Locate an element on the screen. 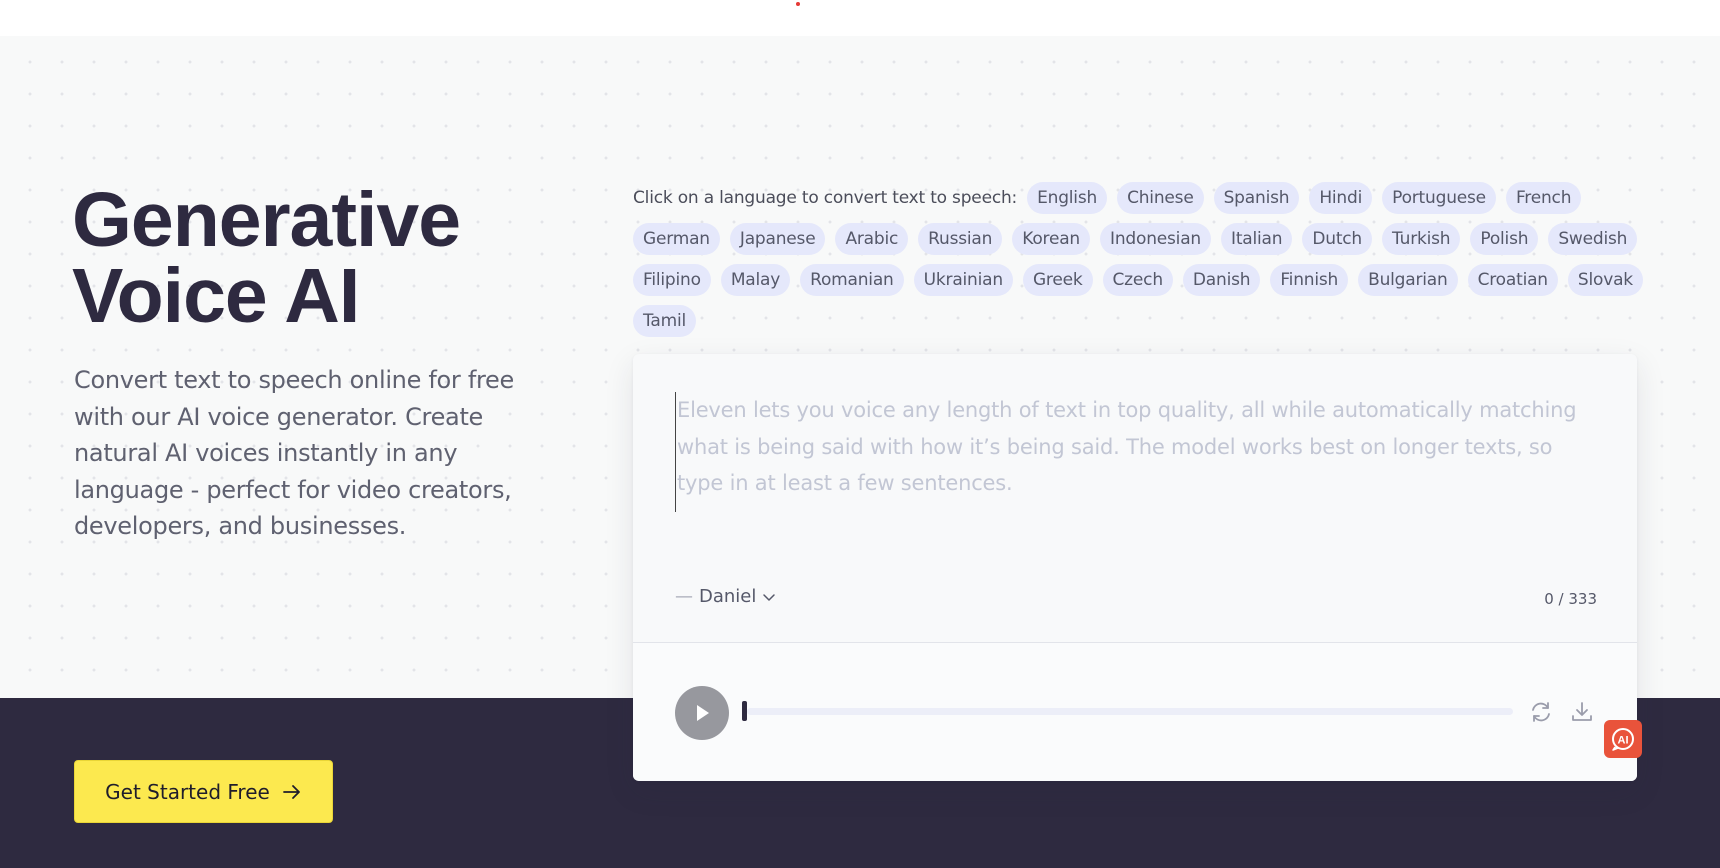 The image size is (1720, 868). language-chip-chinese: Chinese is located at coordinates (1160, 198).